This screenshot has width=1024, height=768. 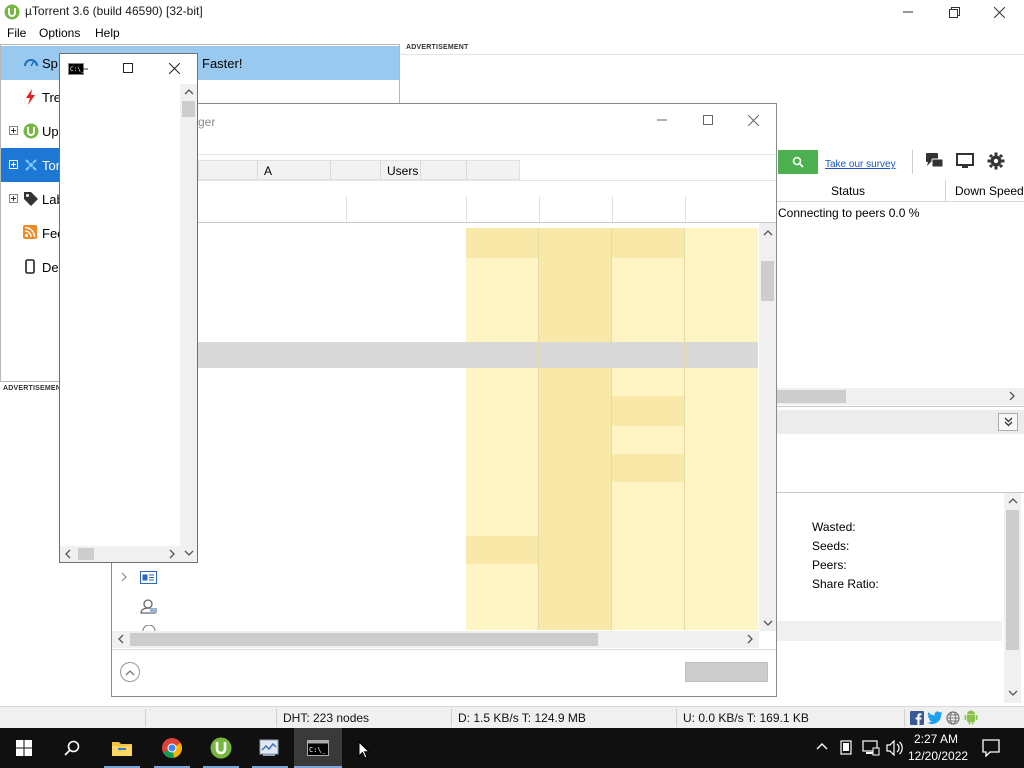 What do you see at coordinates (895, 748) in the screenshot?
I see `volume-icon` at bounding box center [895, 748].